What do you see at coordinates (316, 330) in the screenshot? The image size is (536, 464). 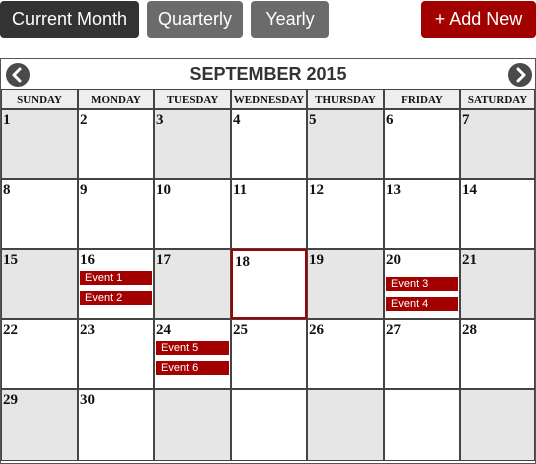 I see `day-number: 26` at bounding box center [316, 330].